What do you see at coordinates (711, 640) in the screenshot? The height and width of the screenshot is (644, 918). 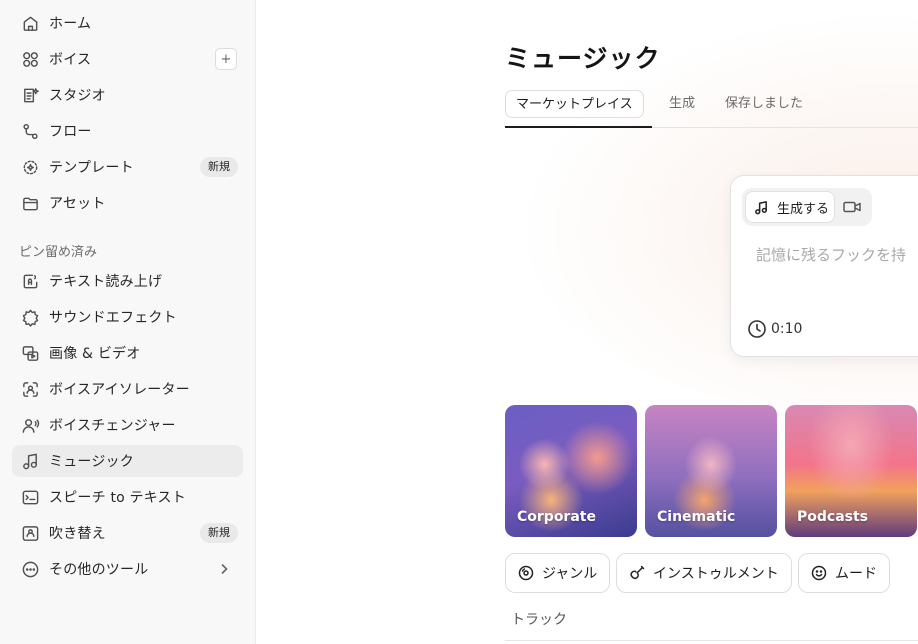 I see `divider` at bounding box center [711, 640].